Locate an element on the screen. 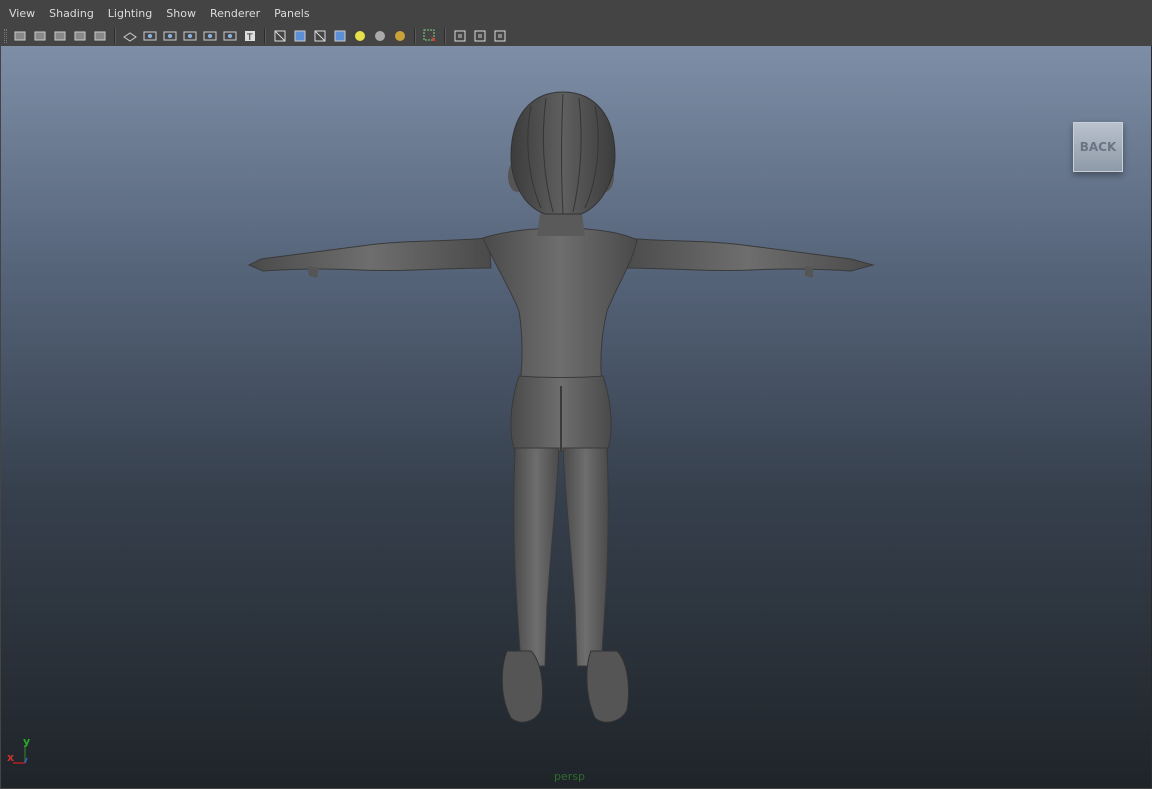  bookmarks-icon is located at coordinates (60, 36).